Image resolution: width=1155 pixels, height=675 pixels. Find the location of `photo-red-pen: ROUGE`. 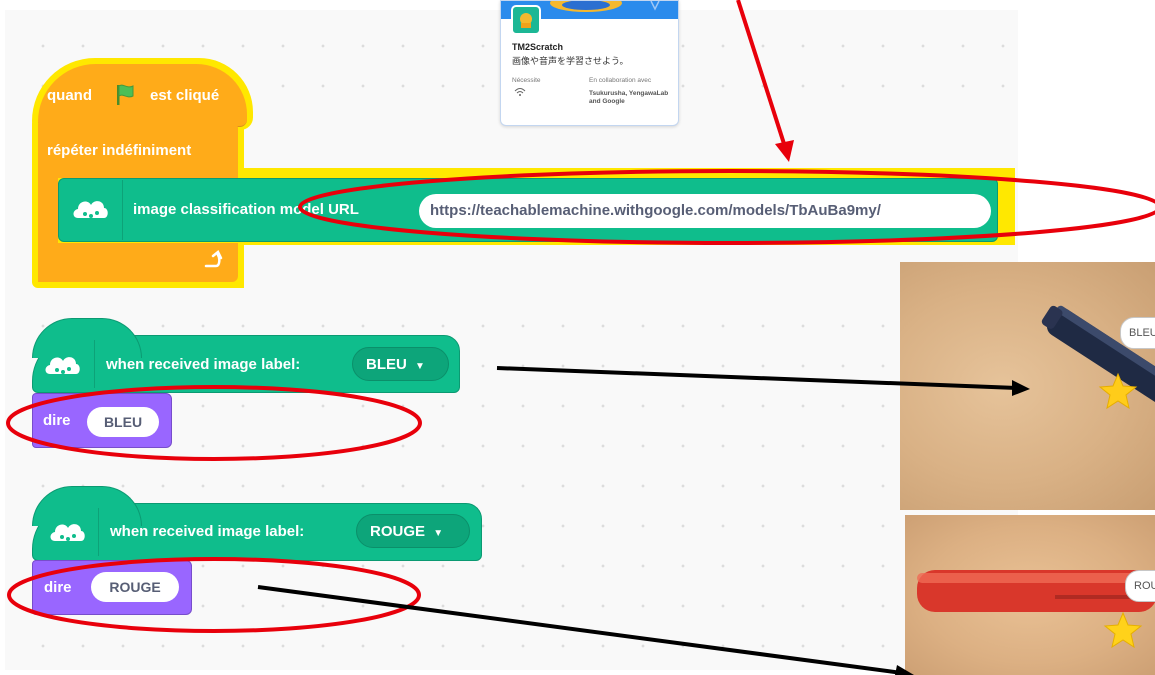

photo-red-pen: ROUGE is located at coordinates (1030, 595).